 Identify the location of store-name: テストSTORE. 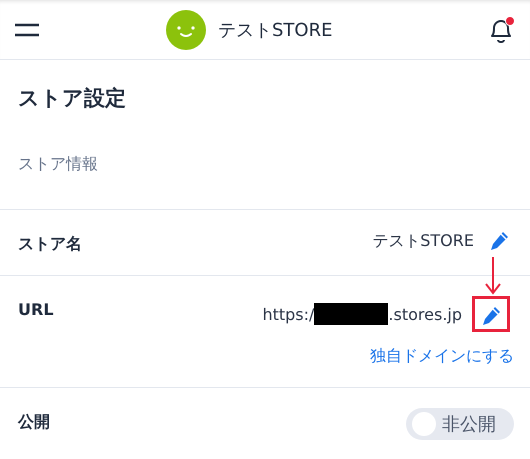
(275, 30).